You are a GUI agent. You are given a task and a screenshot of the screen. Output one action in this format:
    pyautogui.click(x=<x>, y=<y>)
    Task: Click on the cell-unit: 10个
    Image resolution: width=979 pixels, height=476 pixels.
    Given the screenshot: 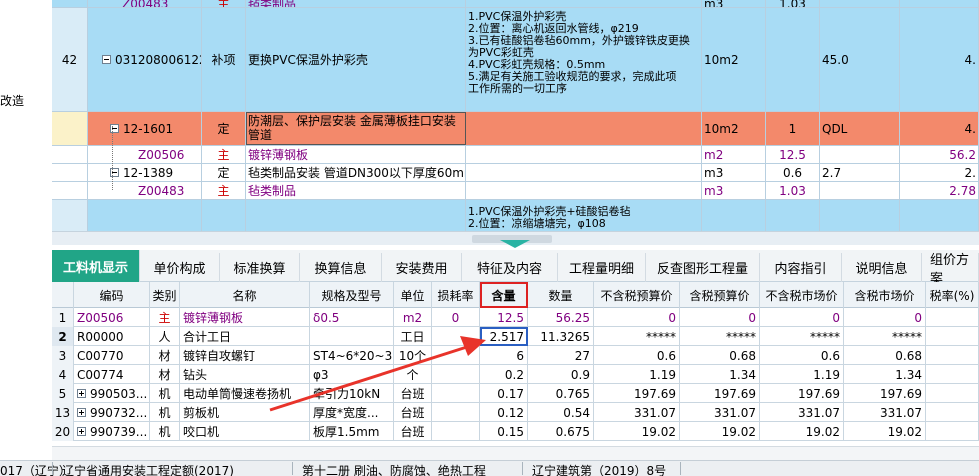 What is the action you would take?
    pyautogui.click(x=413, y=355)
    